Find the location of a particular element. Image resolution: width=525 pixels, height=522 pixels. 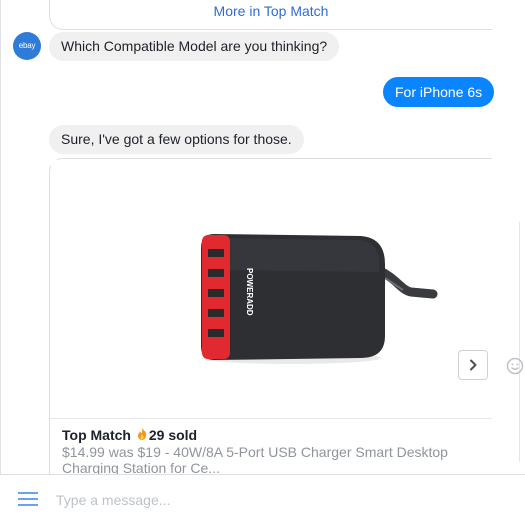

usb-charger-image: POWERADD is located at coordinates (319, 299).